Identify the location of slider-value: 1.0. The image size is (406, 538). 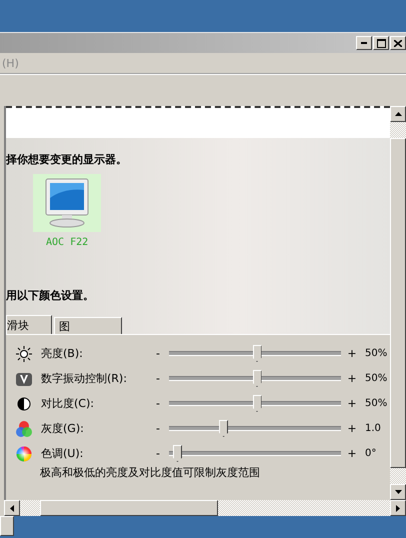
(373, 428).